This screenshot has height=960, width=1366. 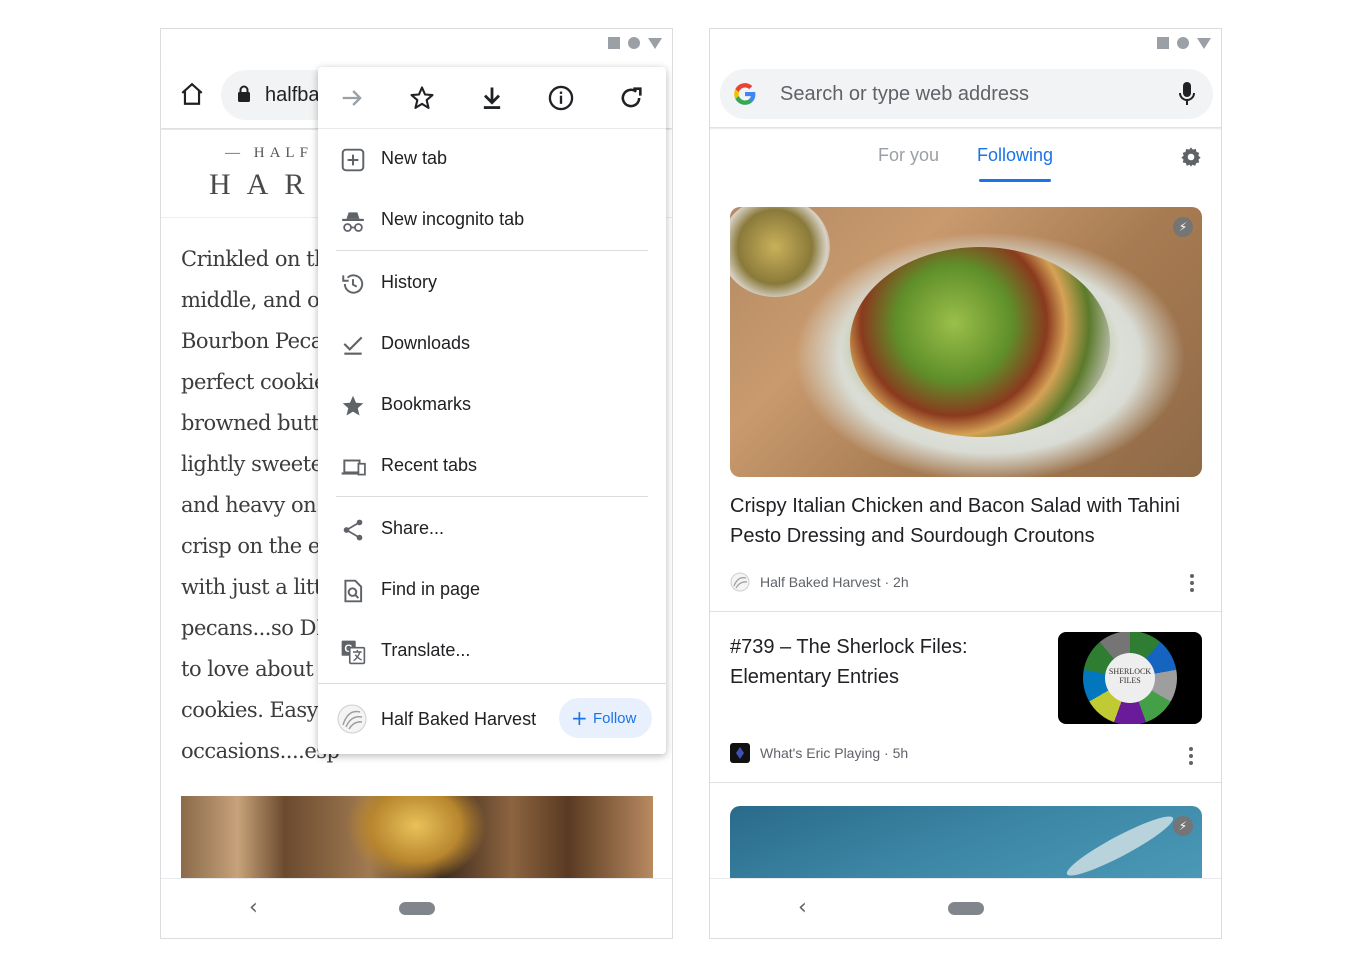 I want to click on google-logo-icon, so click(x=745, y=94).